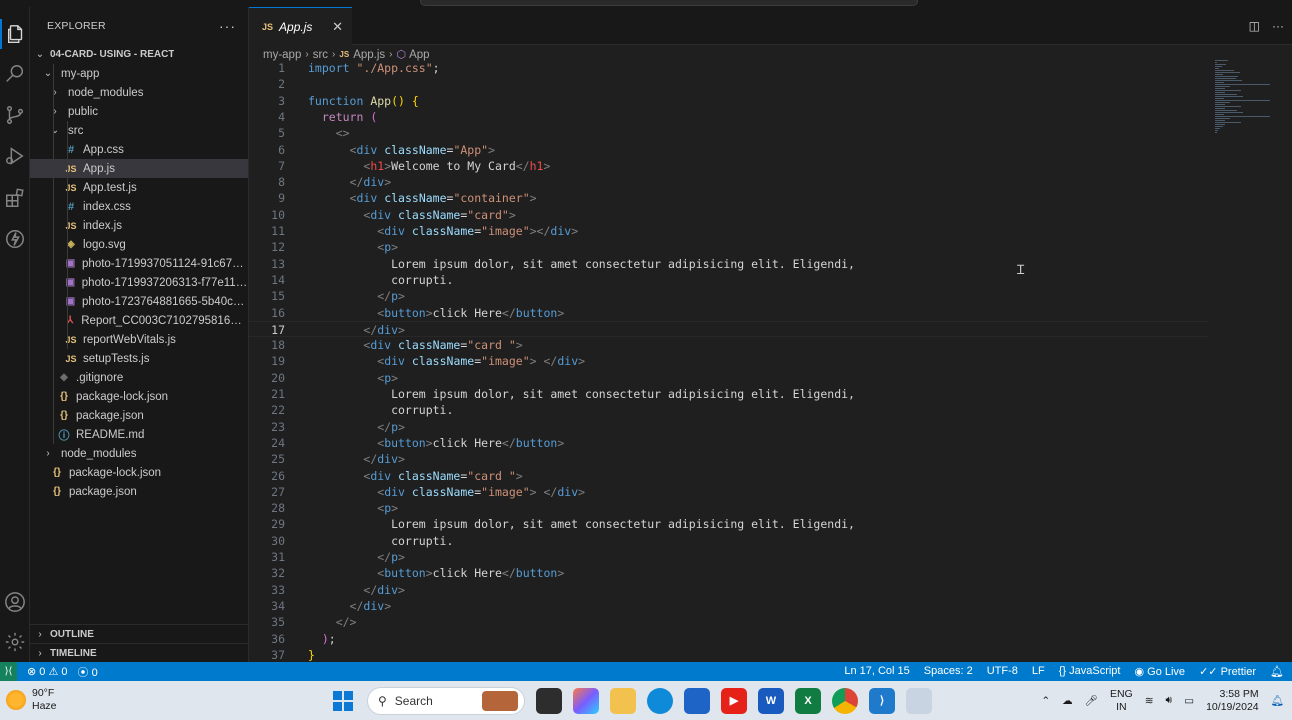 This screenshot has height=720, width=1292. What do you see at coordinates (729, 166) in the screenshot?
I see `code-line: 7 <h1>Welcome to My Card</h1>` at bounding box center [729, 166].